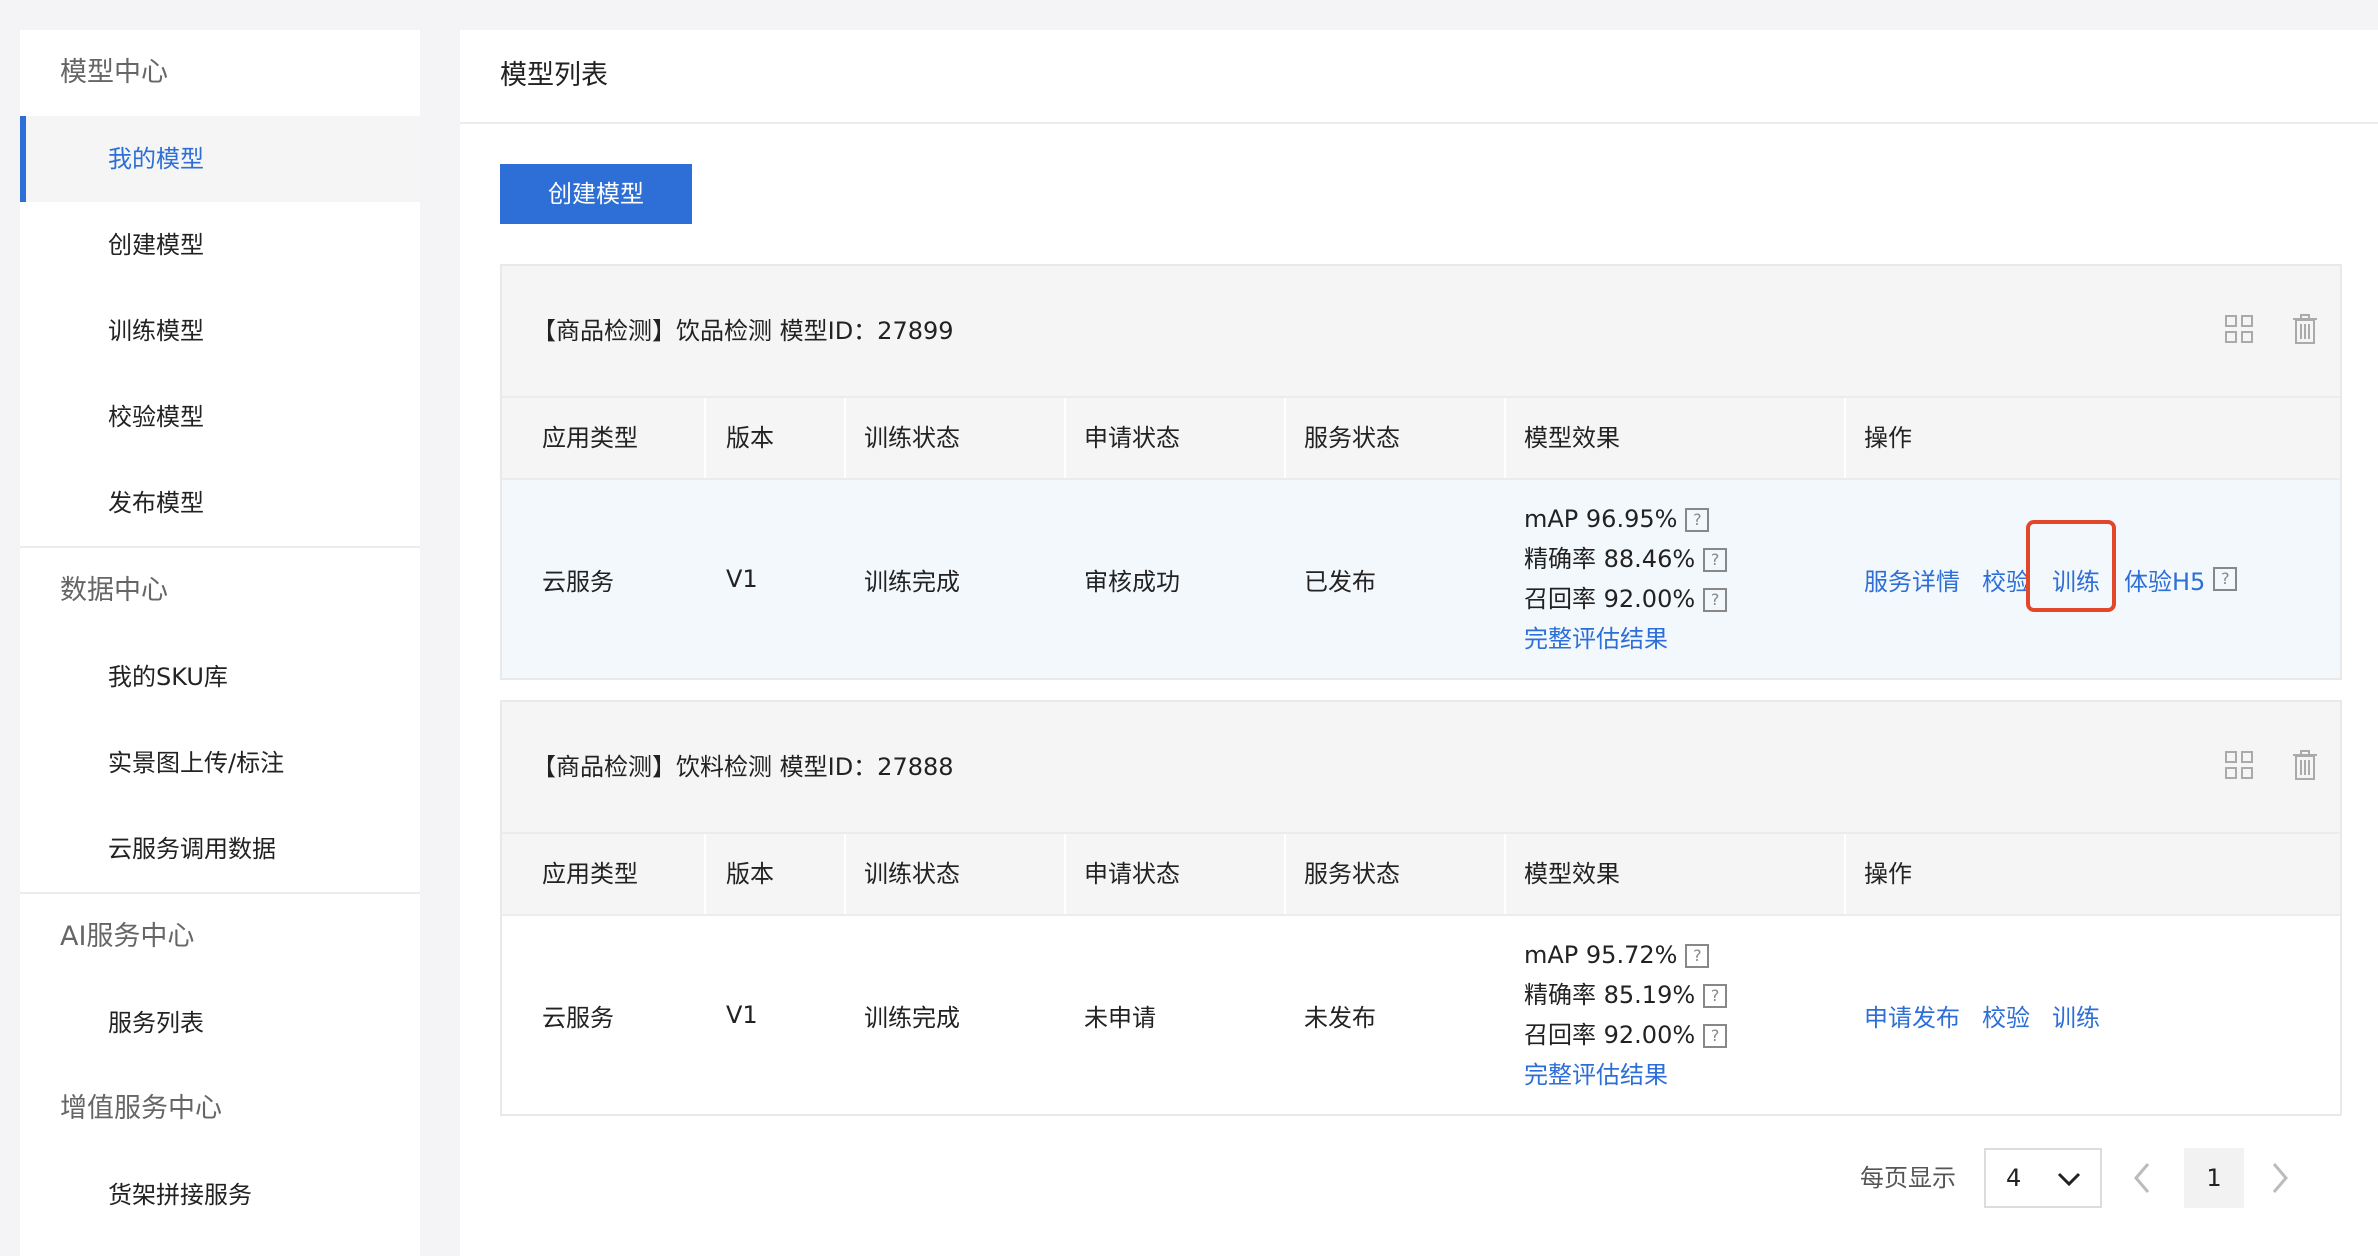  I want to click on sidebar-item-my-sku: 我的SKU库, so click(220, 677).